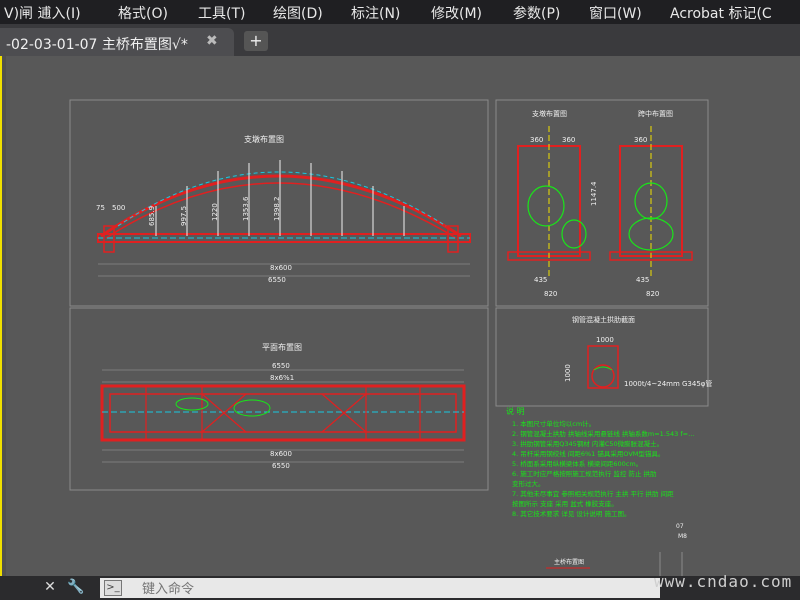 The height and width of the screenshot is (600, 800). I want to click on menu-tools: 工具(T), so click(221, 13).